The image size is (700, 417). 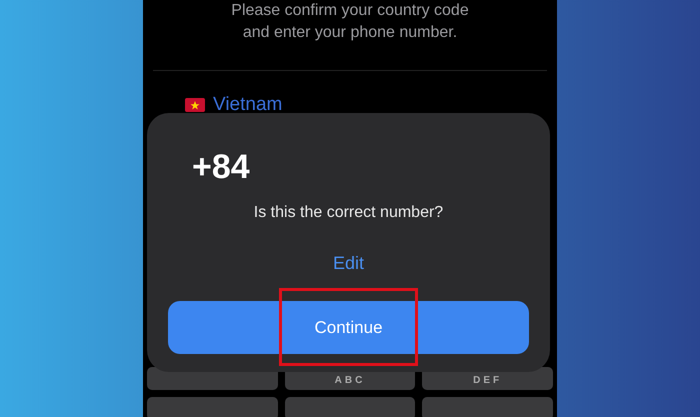 I want to click on continue-button: Continue, so click(x=348, y=327).